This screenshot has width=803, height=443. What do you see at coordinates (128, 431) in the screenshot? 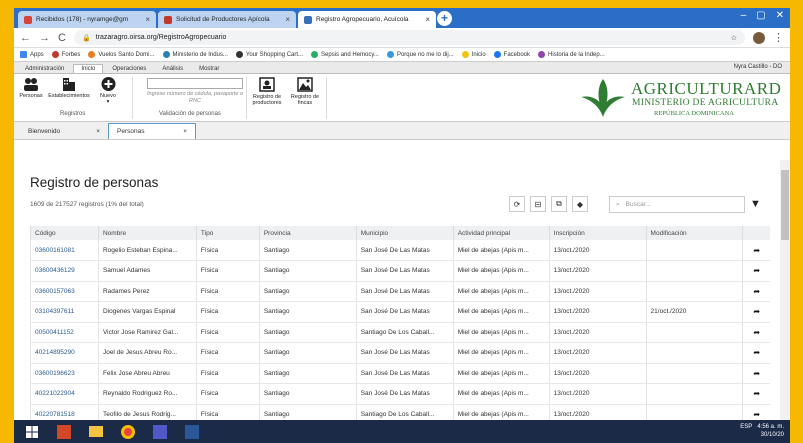
I see `chrome-icon` at bounding box center [128, 431].